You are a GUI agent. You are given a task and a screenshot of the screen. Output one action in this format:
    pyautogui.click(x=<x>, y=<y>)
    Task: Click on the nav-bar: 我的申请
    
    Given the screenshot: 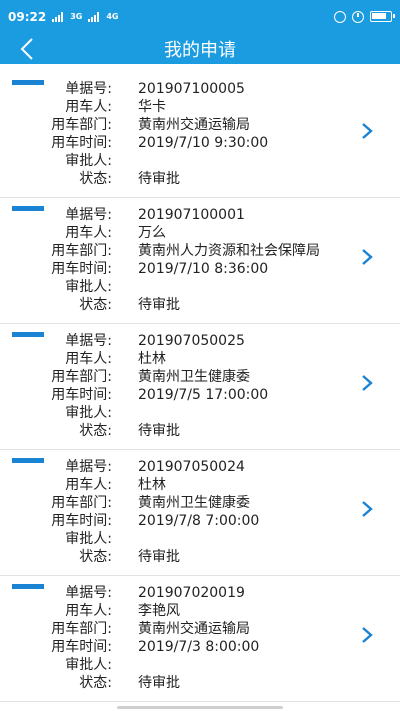 What is the action you would take?
    pyautogui.click(x=200, y=48)
    